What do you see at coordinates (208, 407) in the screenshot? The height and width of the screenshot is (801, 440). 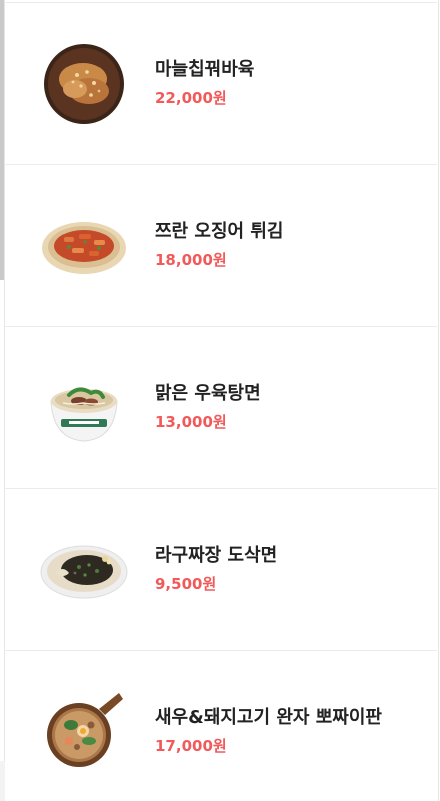 I see `menu-item-text: 맑은 우육탕면 13,000원` at bounding box center [208, 407].